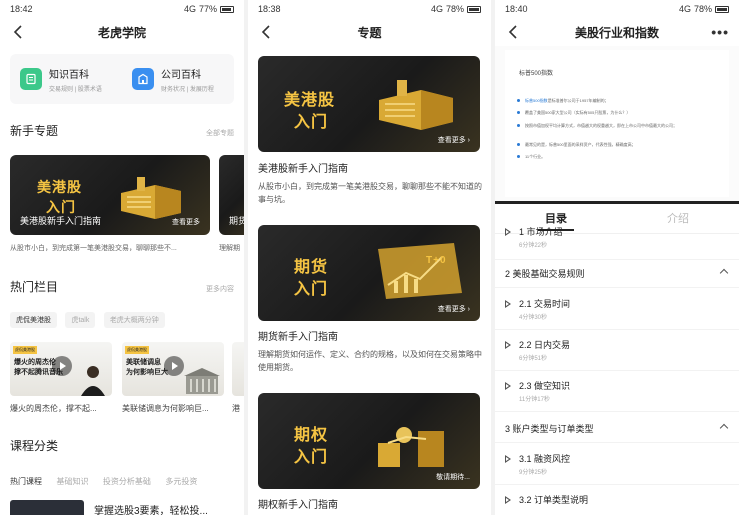 This screenshot has height=515, width=739. I want to click on wiki-knowledge-sub: 交易规则 | 股票术语, so click(75, 89).